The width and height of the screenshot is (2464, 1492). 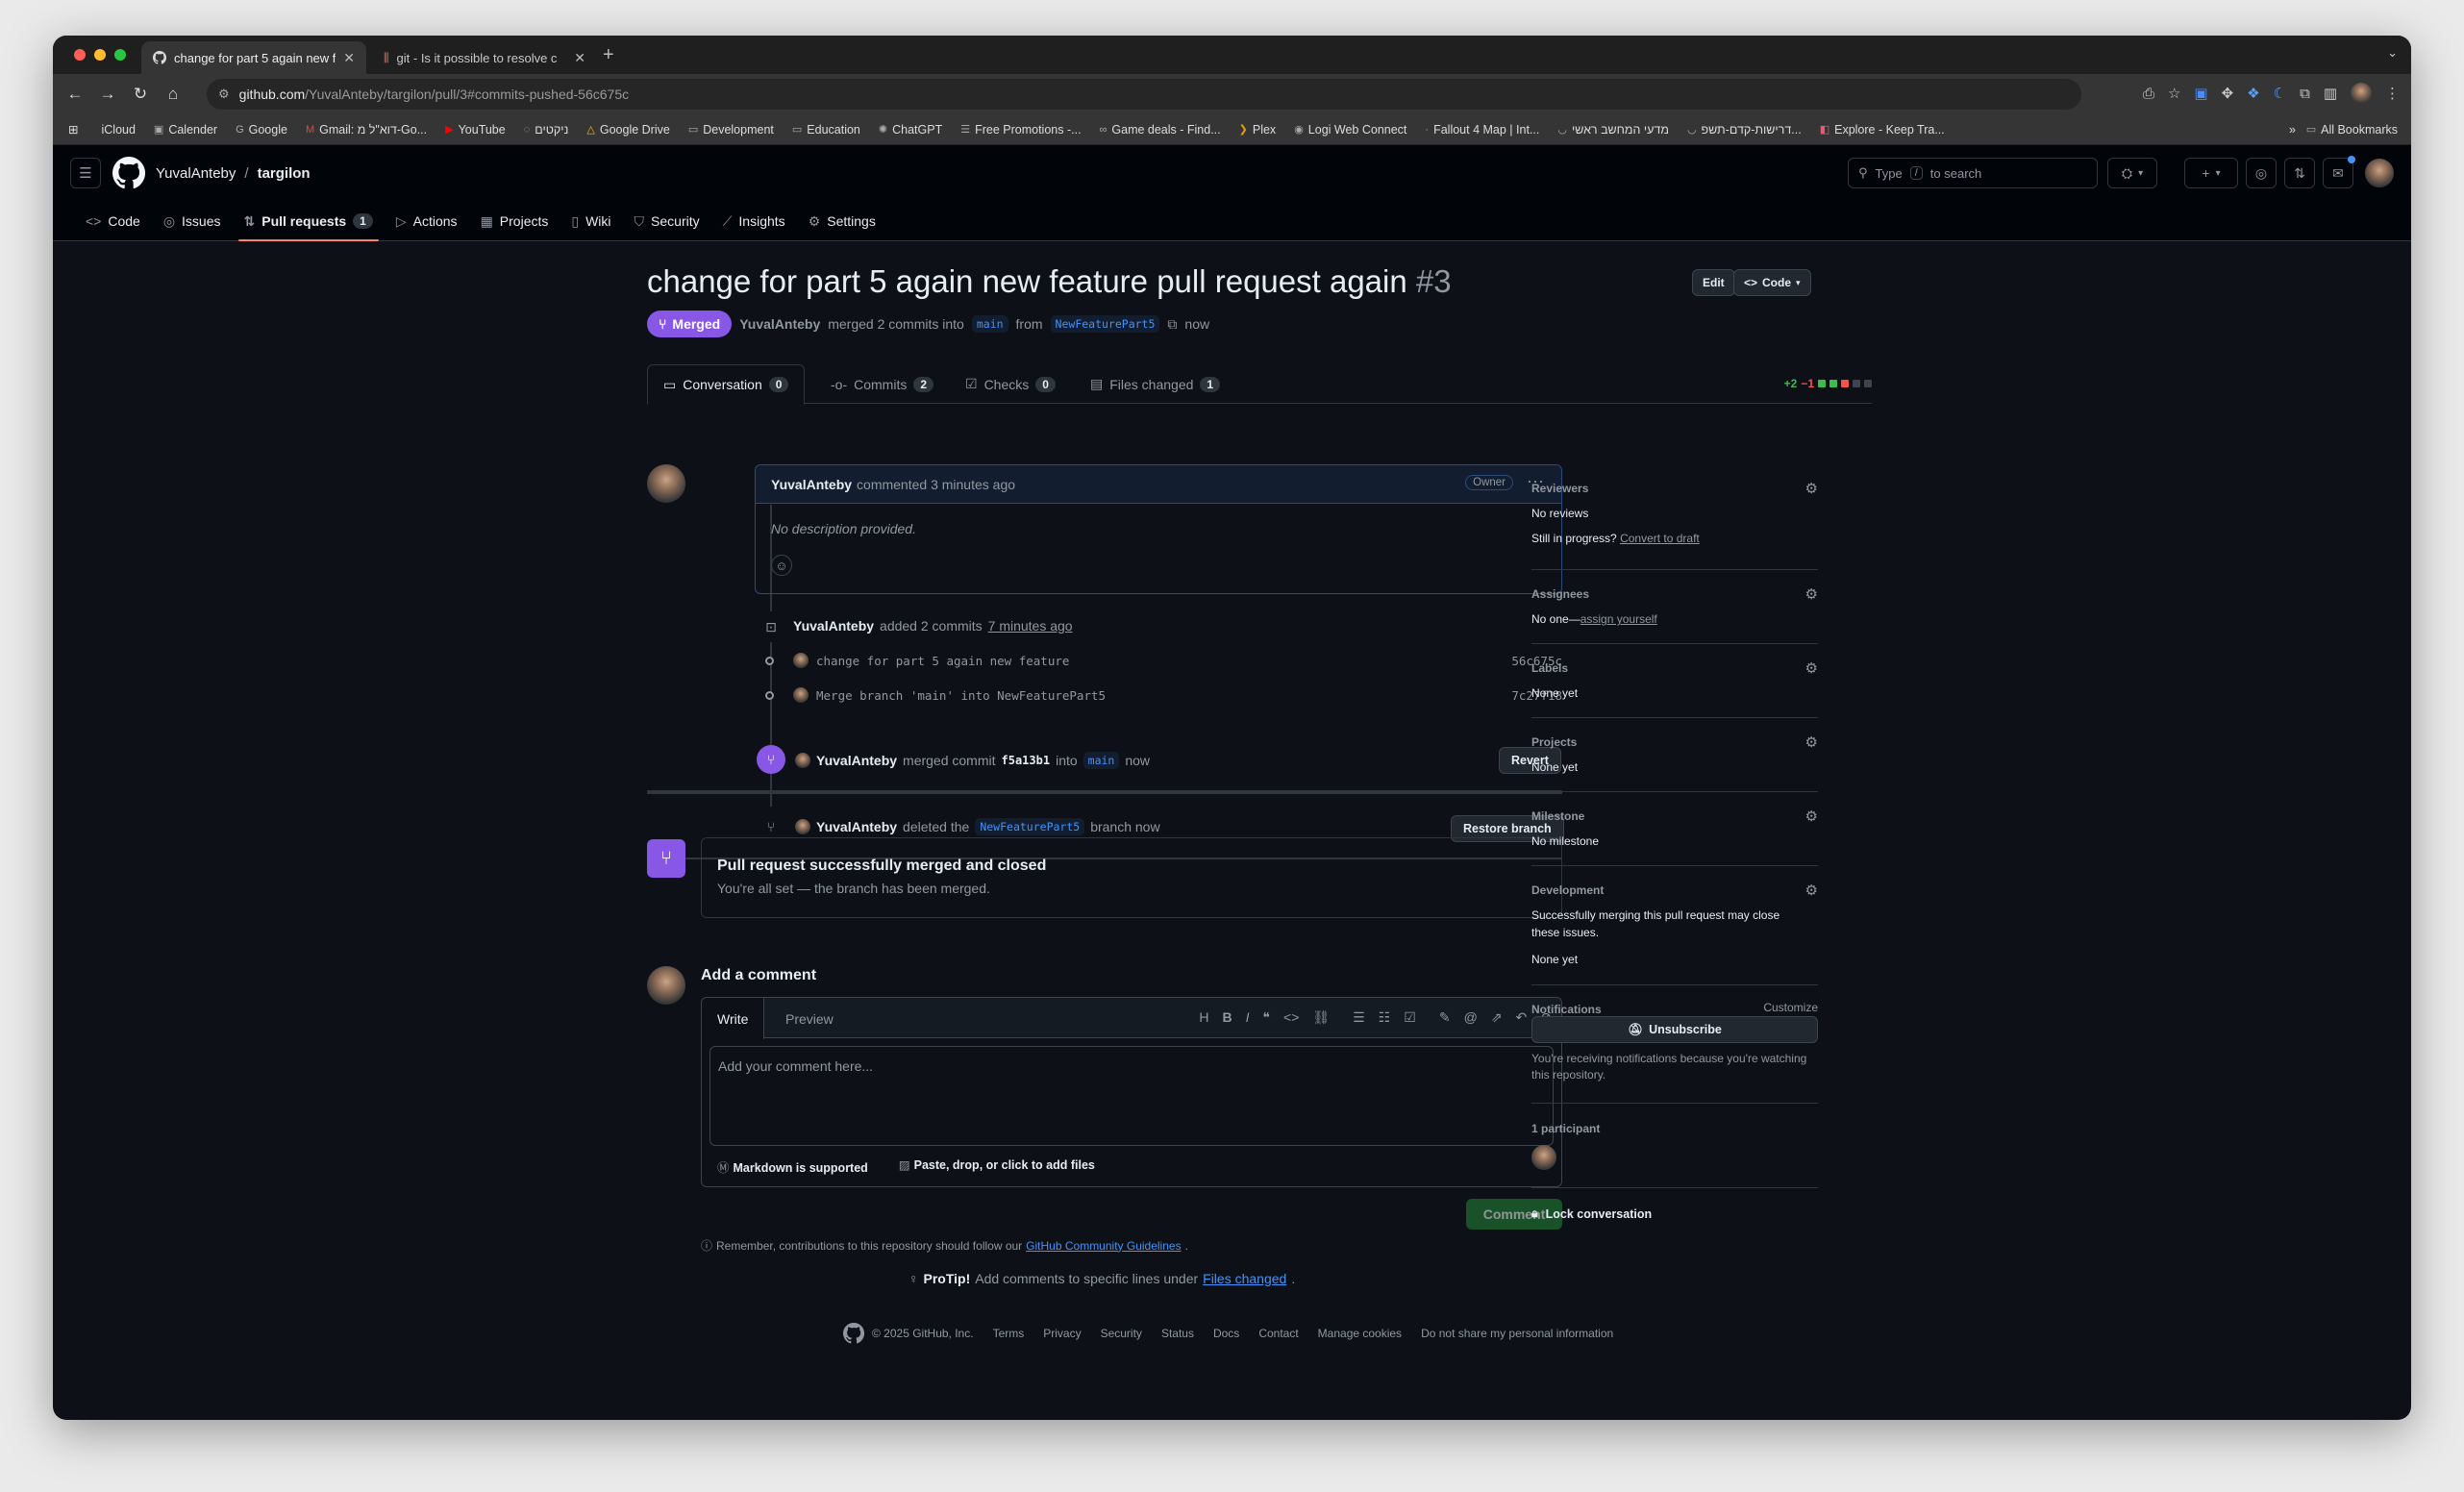 What do you see at coordinates (2392, 93) in the screenshot?
I see `browser-menu-icon: ⋮` at bounding box center [2392, 93].